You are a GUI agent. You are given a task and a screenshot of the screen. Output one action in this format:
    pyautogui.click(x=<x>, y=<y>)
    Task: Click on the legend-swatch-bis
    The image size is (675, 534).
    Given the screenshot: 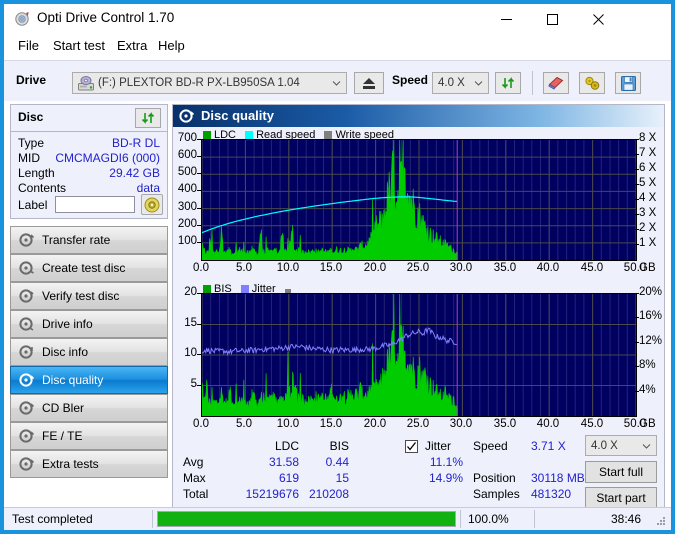 What is the action you would take?
    pyautogui.click(x=207, y=289)
    